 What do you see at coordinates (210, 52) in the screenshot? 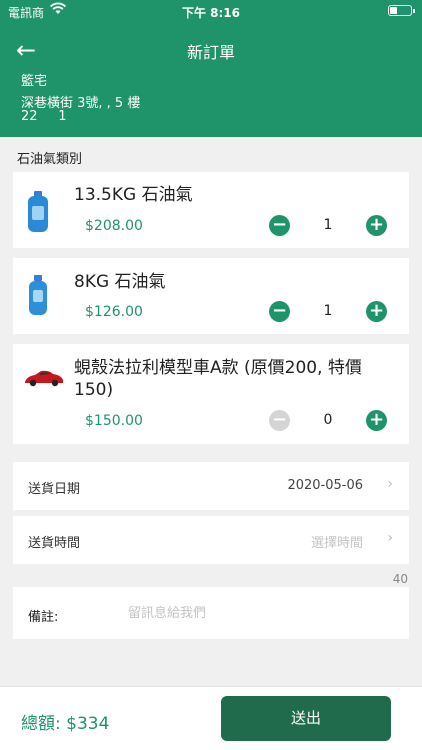
I see `page-title: 新訂單` at bounding box center [210, 52].